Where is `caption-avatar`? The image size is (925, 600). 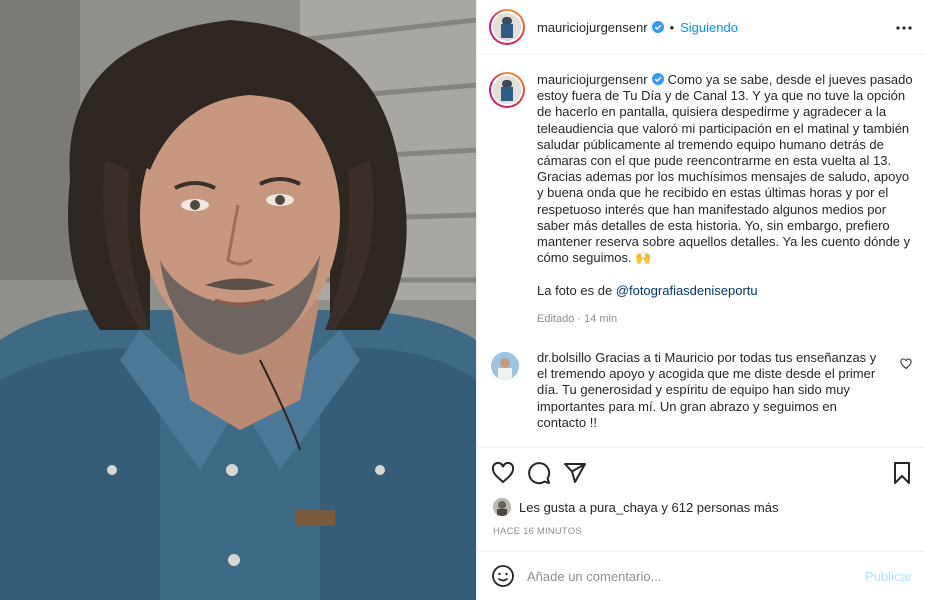
caption-avatar is located at coordinates (507, 90).